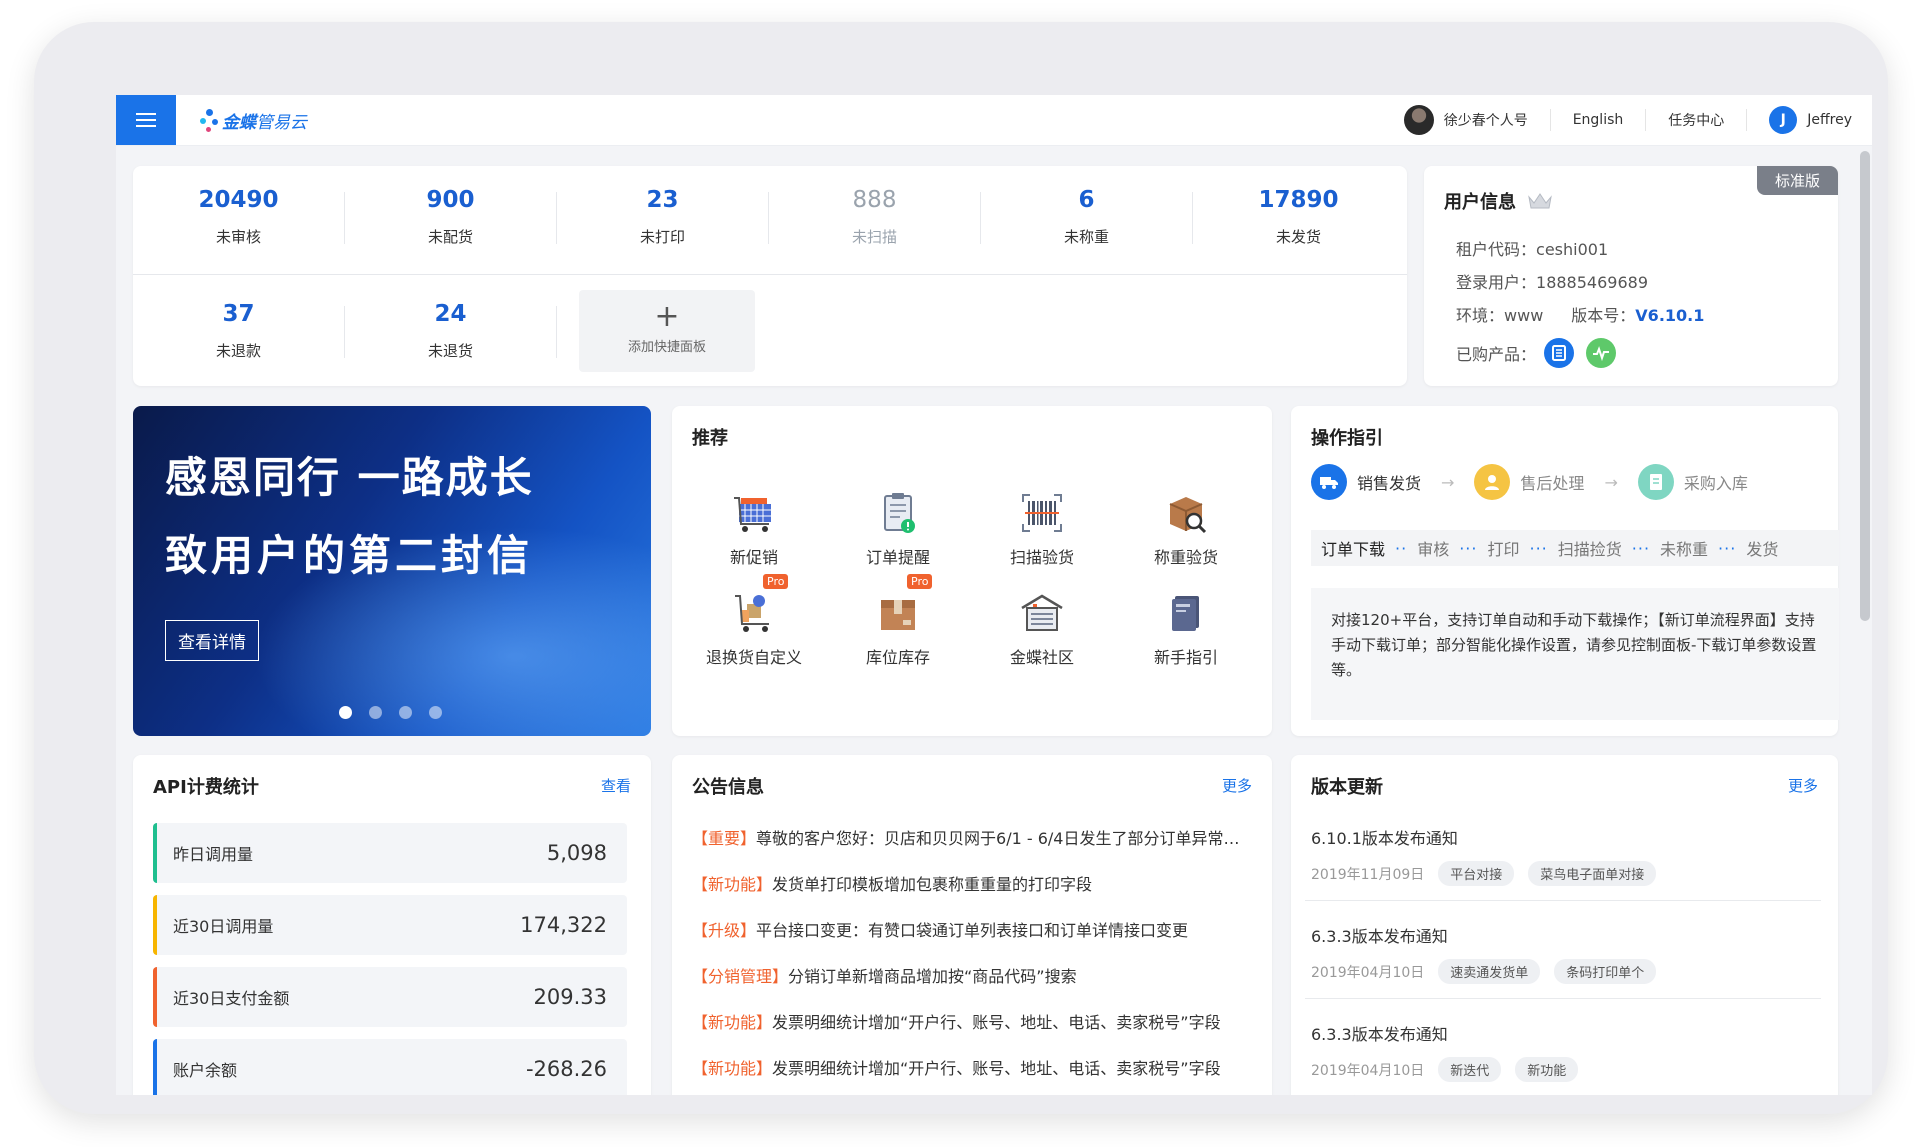 This screenshot has width=1918, height=1147. What do you see at coordinates (710, 438) in the screenshot?
I see `recommend-title: 推荐` at bounding box center [710, 438].